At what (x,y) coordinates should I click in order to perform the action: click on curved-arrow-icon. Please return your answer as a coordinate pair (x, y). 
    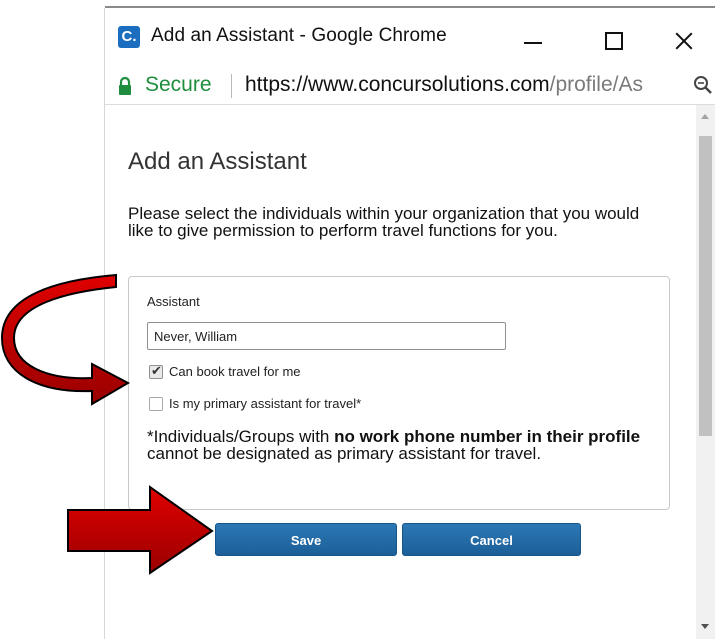
    Looking at the image, I should click on (65, 339).